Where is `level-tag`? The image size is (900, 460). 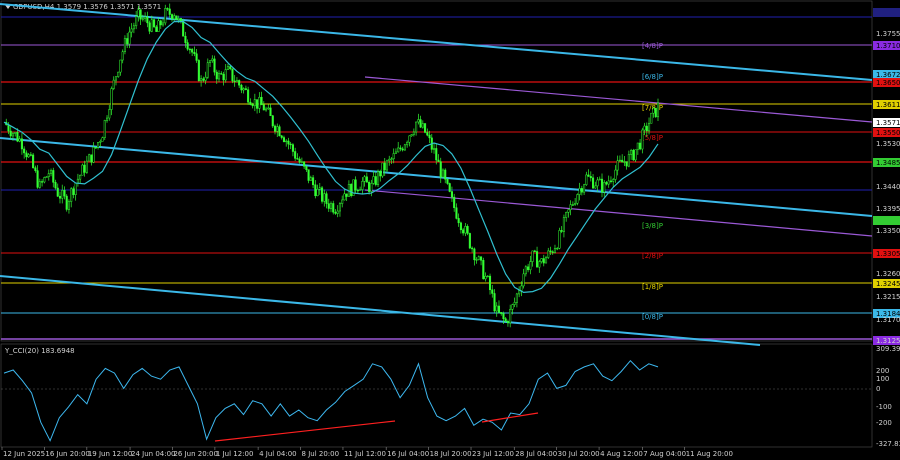 level-tag is located at coordinates (886, 220).